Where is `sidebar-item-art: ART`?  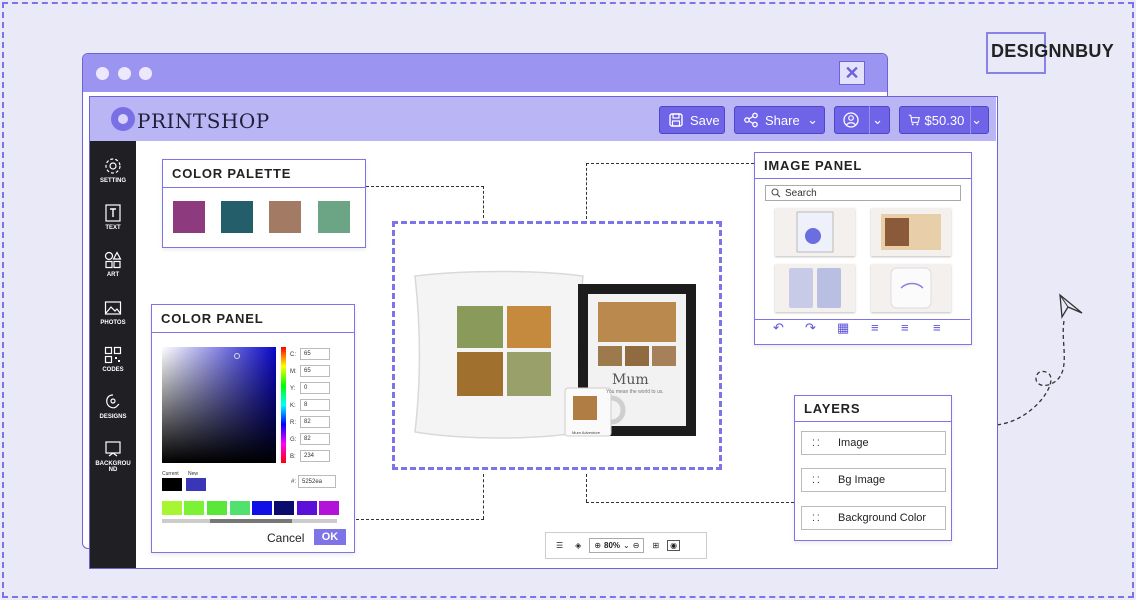 sidebar-item-art: ART is located at coordinates (113, 264).